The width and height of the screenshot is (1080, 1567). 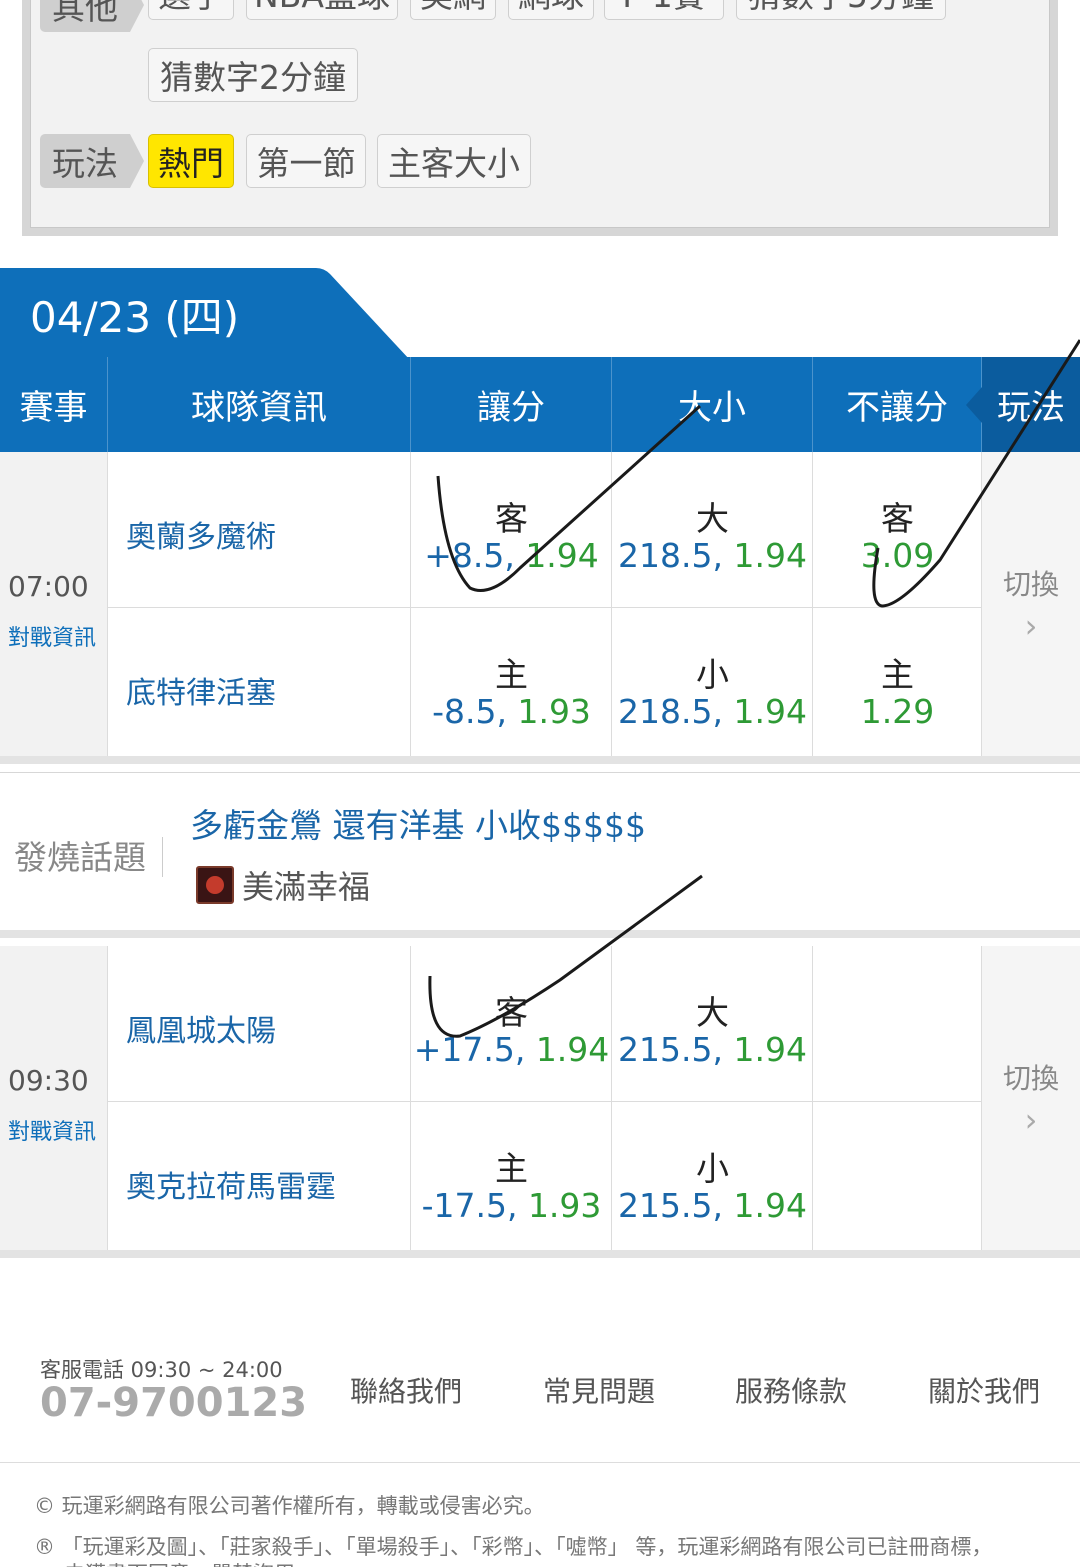 I want to click on header-event: 賽事, so click(x=54, y=404).